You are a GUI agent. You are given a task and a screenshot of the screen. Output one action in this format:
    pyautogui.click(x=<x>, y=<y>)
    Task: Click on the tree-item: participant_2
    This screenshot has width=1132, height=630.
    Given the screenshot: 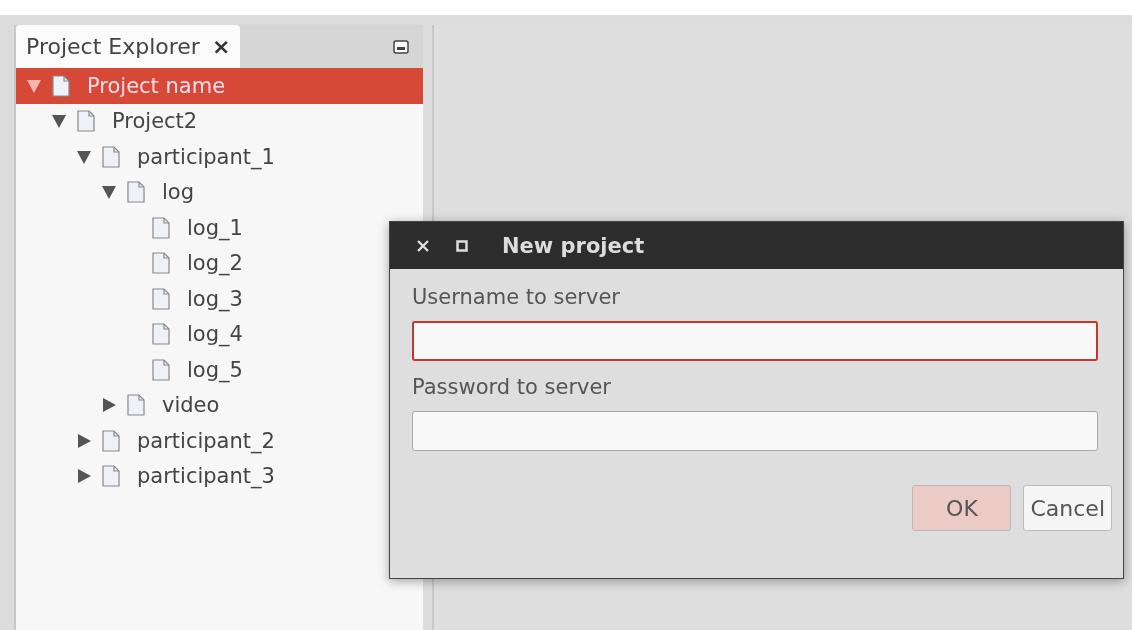 What is the action you would take?
    pyautogui.click(x=148, y=441)
    